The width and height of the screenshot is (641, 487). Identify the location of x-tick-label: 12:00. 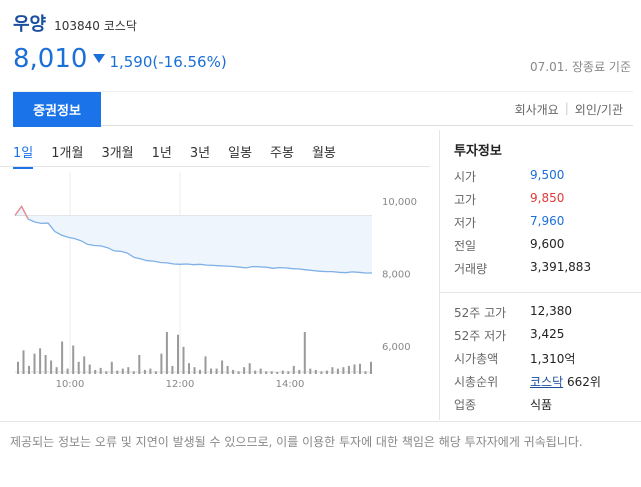
(180, 384).